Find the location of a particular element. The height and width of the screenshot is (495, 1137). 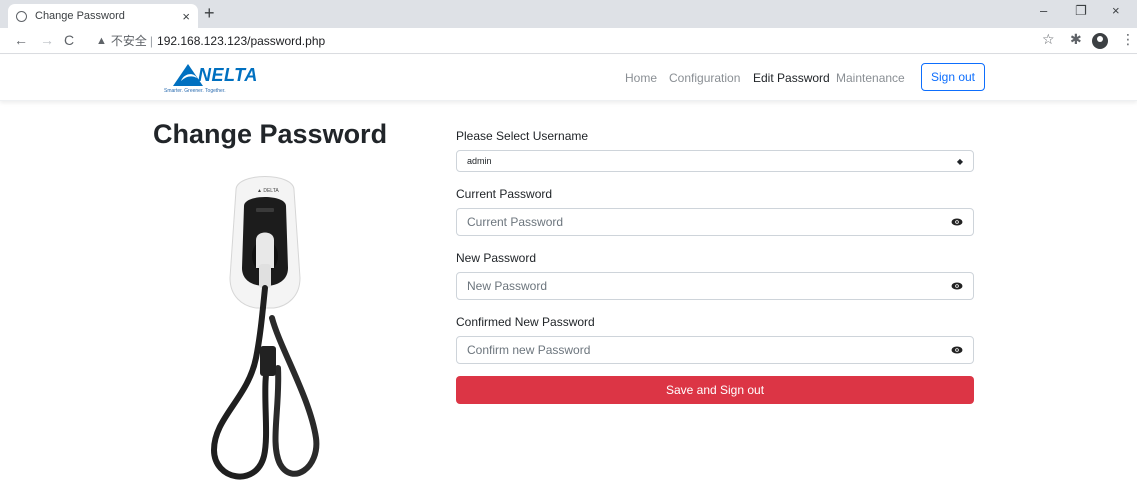

logo-tagline: Smarter. Greener. Together. is located at coordinates (195, 91).